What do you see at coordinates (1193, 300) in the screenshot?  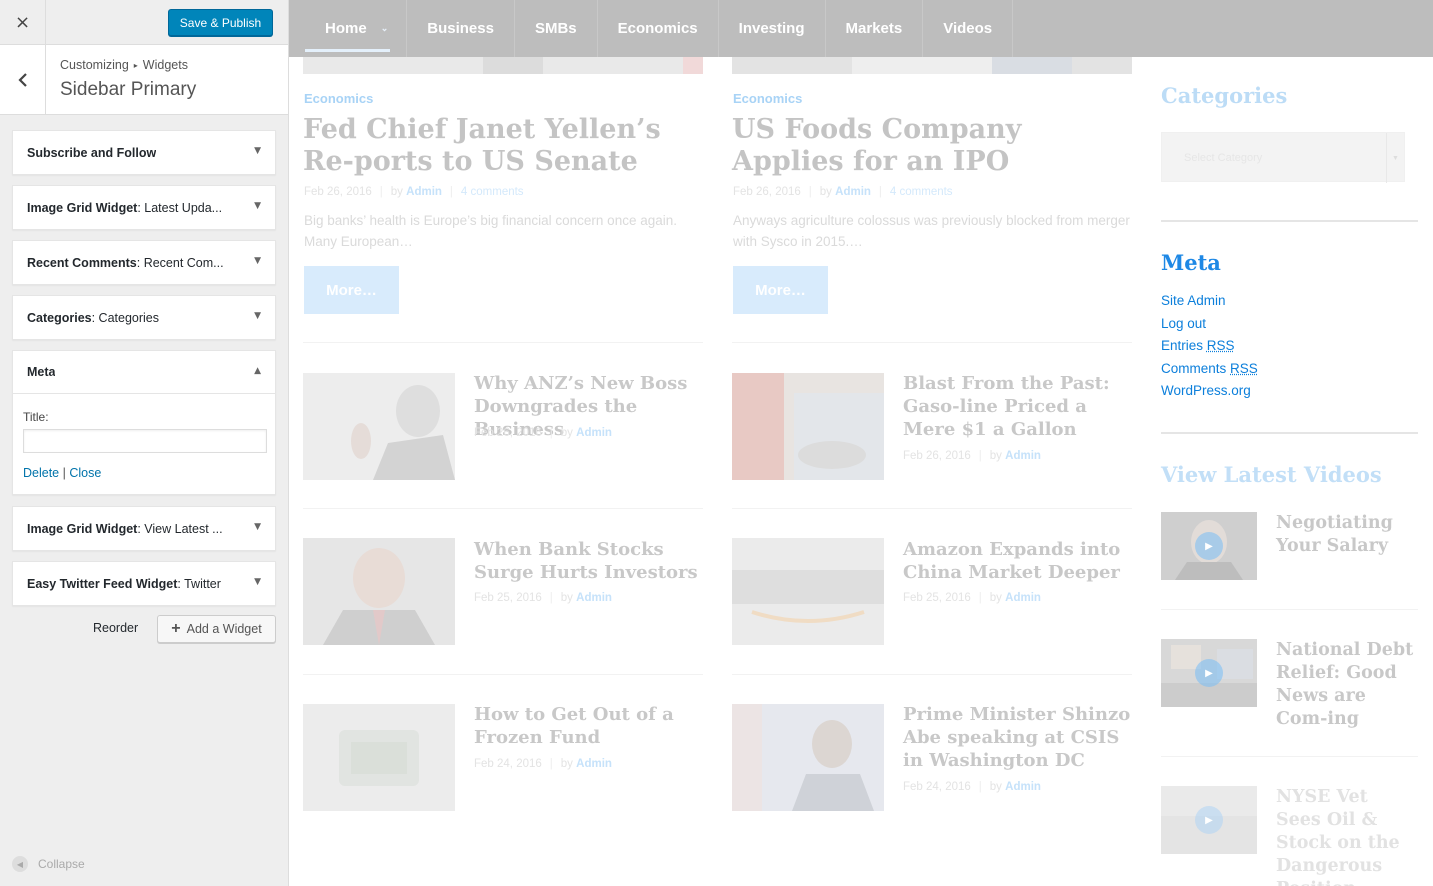 I see `site-admin-link: Site Admin` at bounding box center [1193, 300].